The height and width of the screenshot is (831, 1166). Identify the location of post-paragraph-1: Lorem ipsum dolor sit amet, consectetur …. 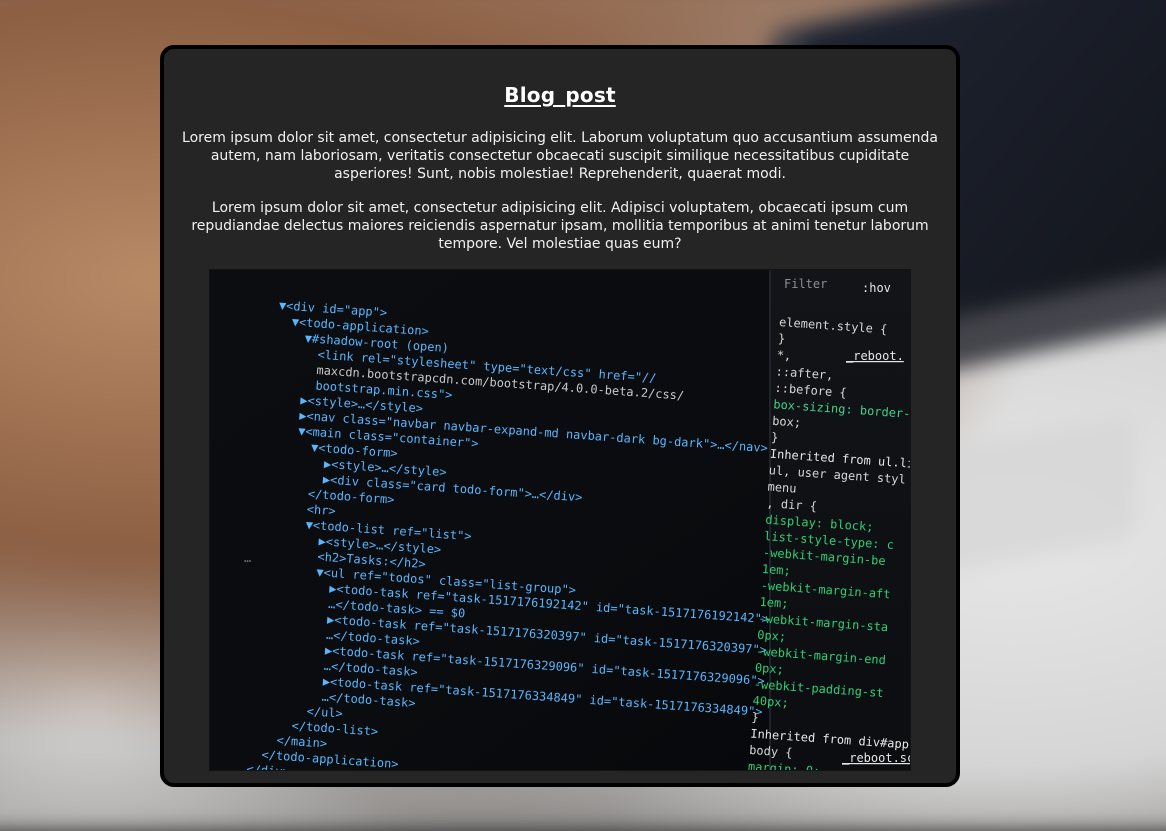
(560, 156).